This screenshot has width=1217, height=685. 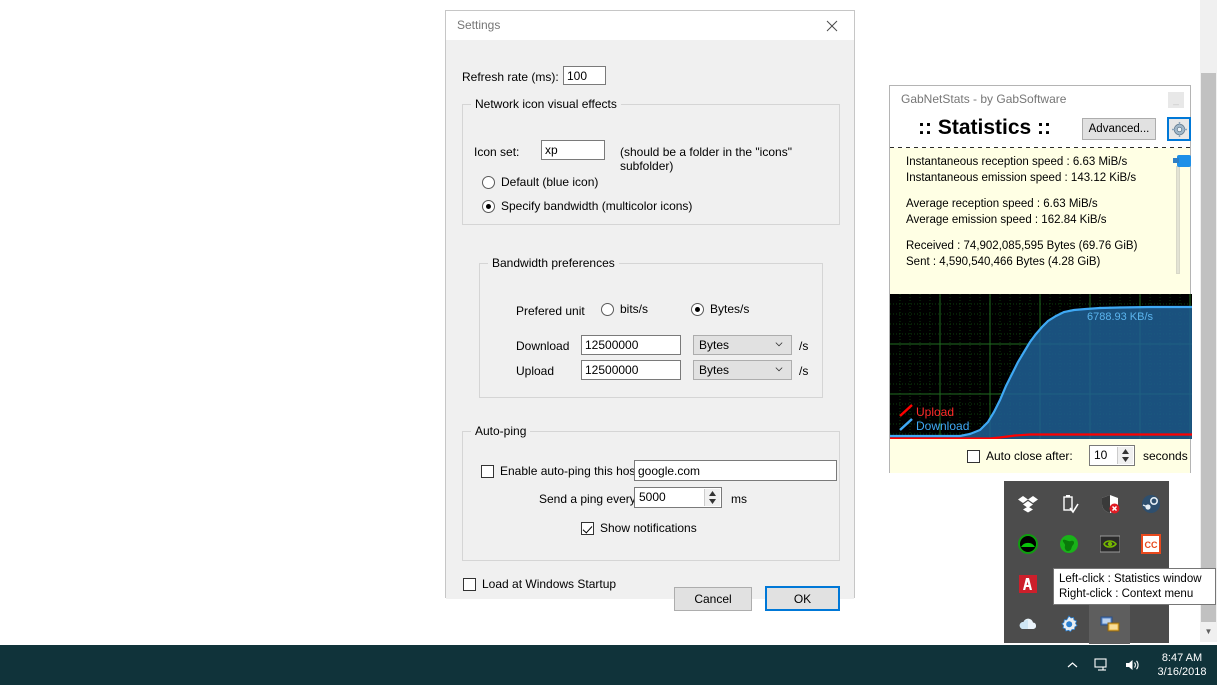 I want to click on ping-interval-value: 5000, so click(x=652, y=497).